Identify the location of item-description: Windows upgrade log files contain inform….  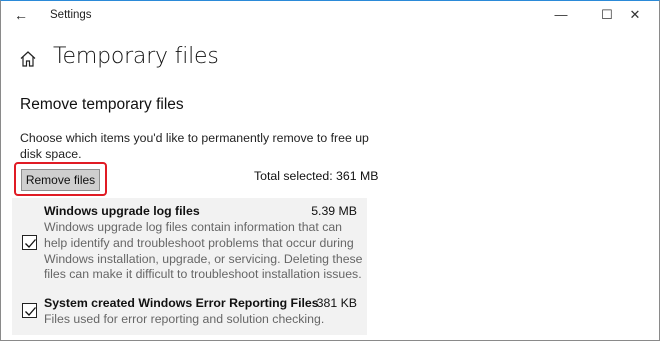
(203, 251).